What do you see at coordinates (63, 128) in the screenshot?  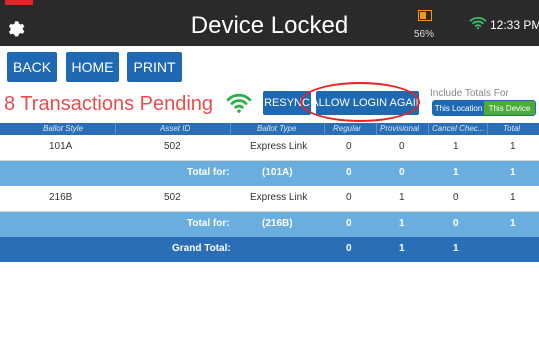 I see `col-ballot-style: Ballot Style` at bounding box center [63, 128].